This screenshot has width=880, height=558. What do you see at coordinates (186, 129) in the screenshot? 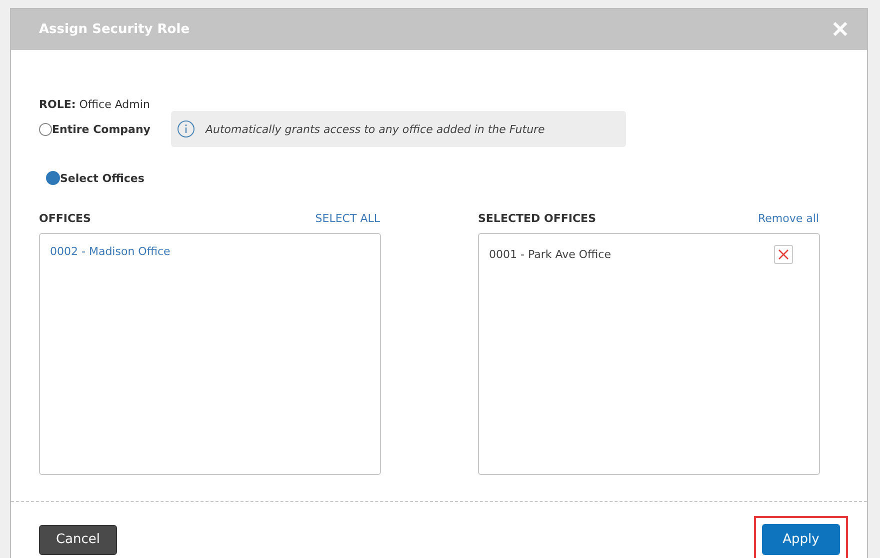
I see `info-icon` at bounding box center [186, 129].